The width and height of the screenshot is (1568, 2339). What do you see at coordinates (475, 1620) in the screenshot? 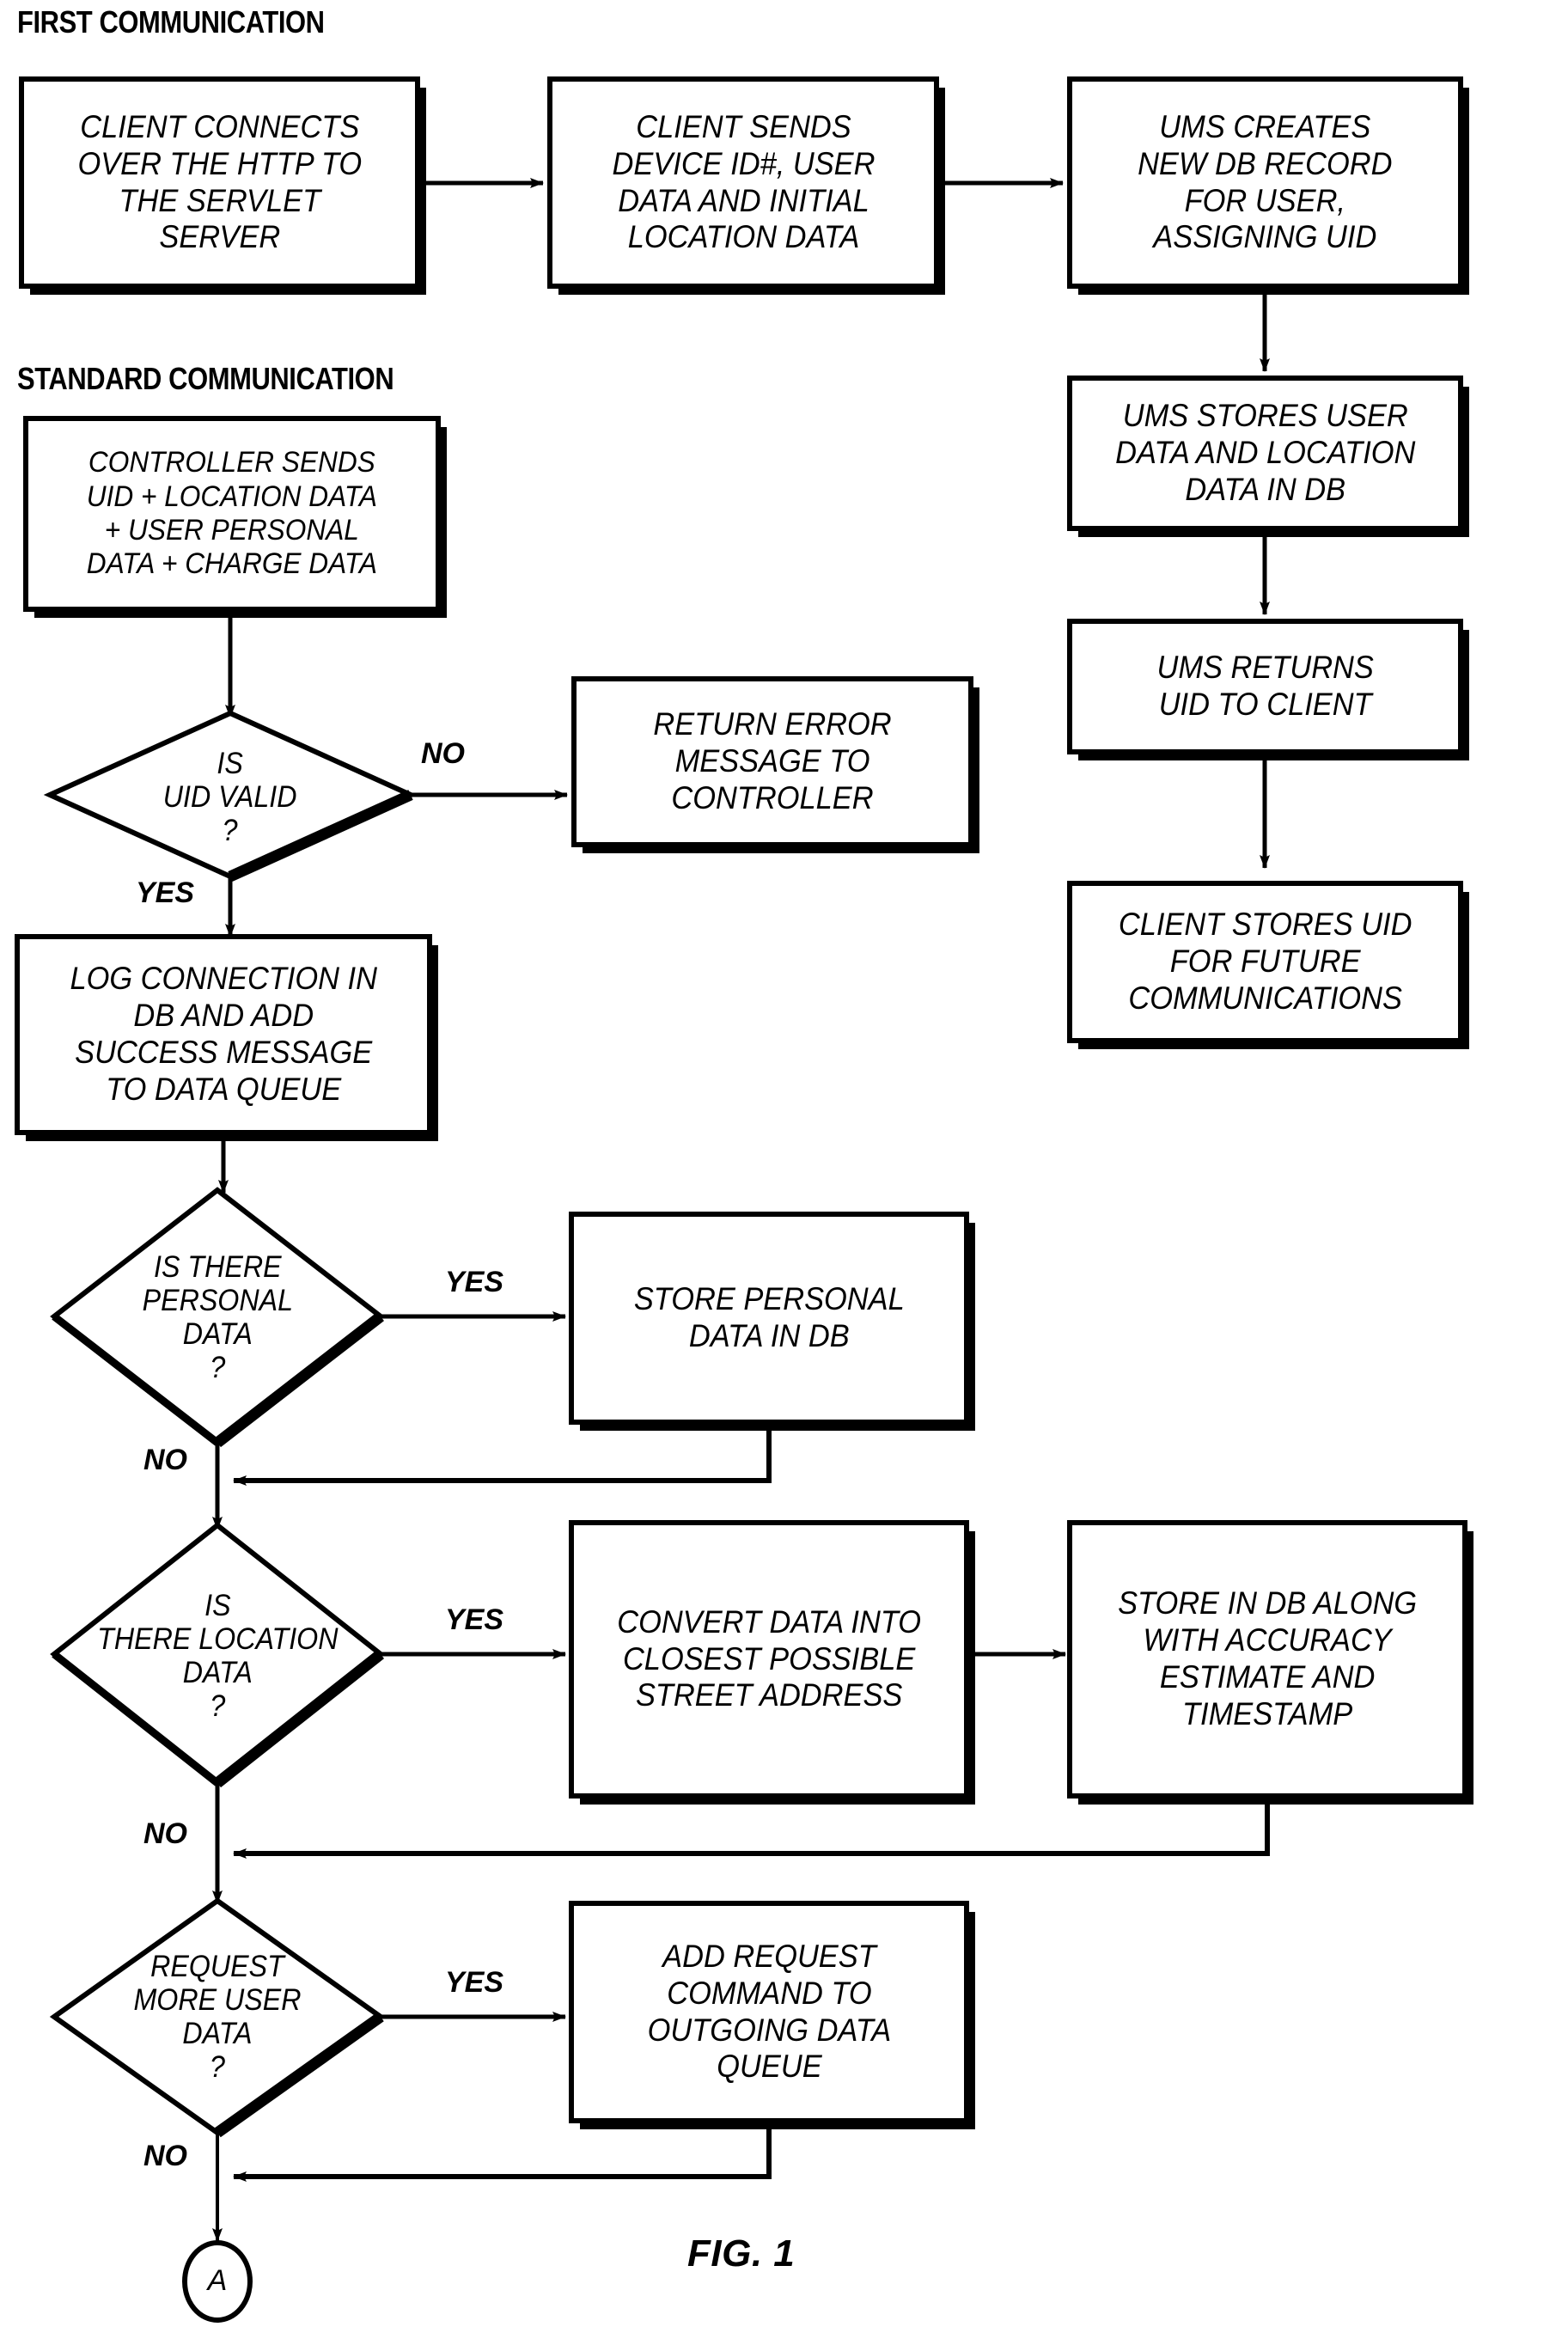
I see `branch-label-yes-location: YES` at bounding box center [475, 1620].